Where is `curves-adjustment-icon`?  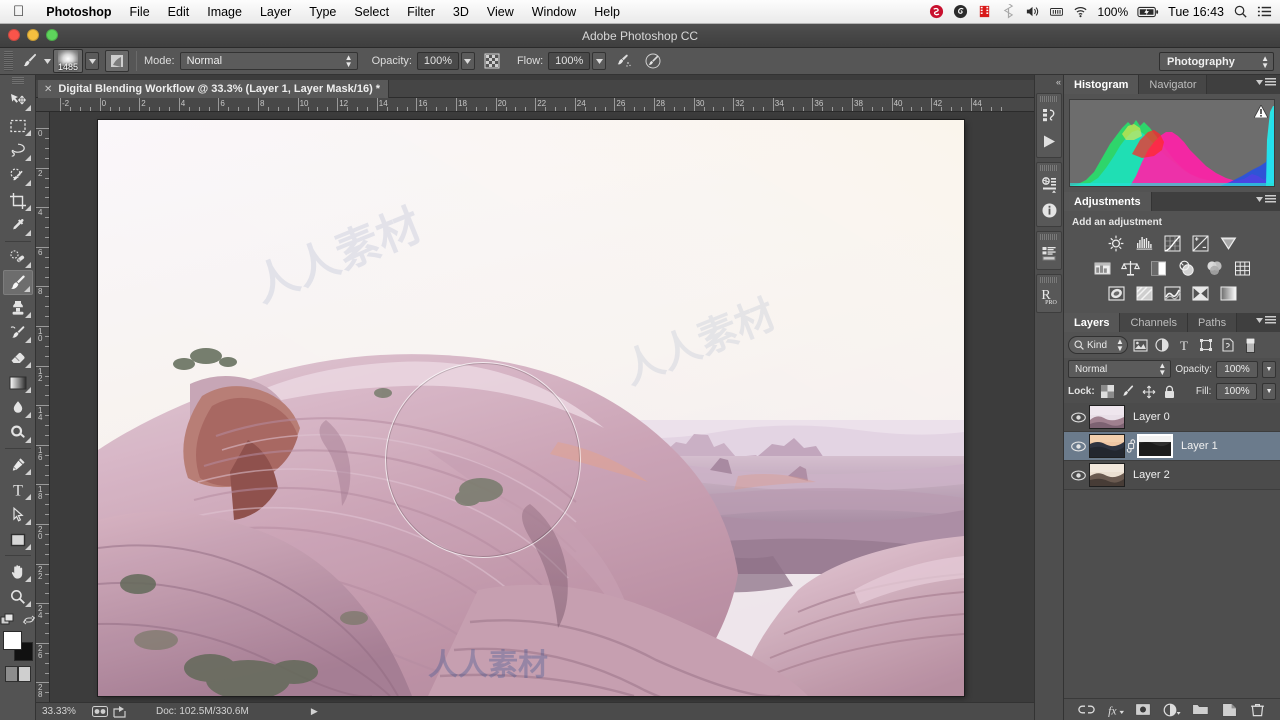
curves-adjustment-icon is located at coordinates (1172, 243).